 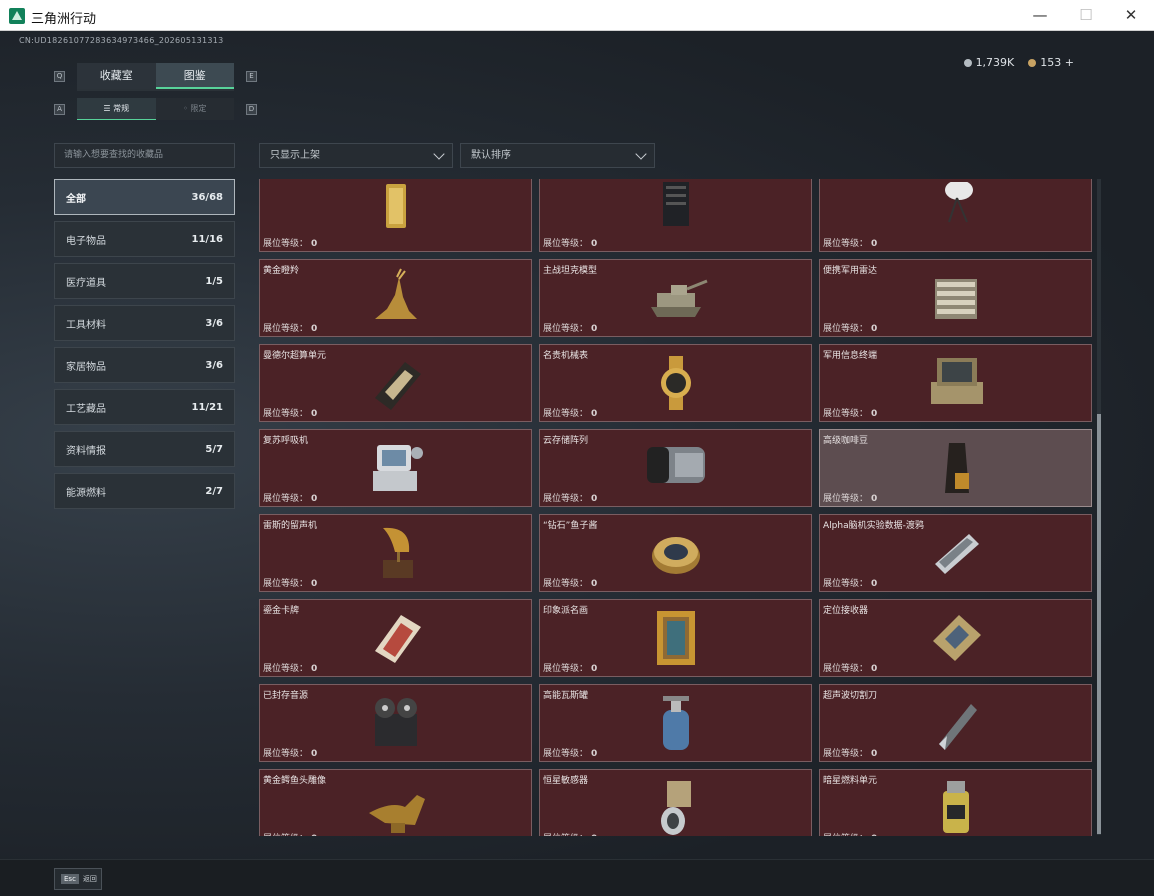 I want to click on tab-regular: ☰ 常规, so click(x=116, y=109).